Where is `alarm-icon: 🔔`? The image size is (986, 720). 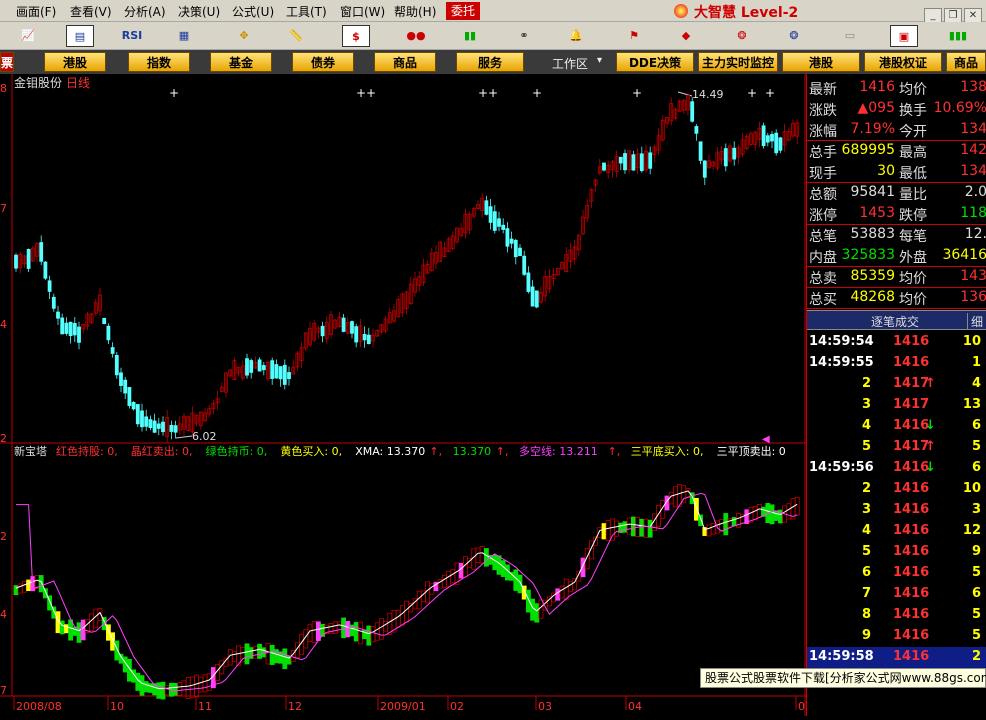 alarm-icon: 🔔 is located at coordinates (576, 36).